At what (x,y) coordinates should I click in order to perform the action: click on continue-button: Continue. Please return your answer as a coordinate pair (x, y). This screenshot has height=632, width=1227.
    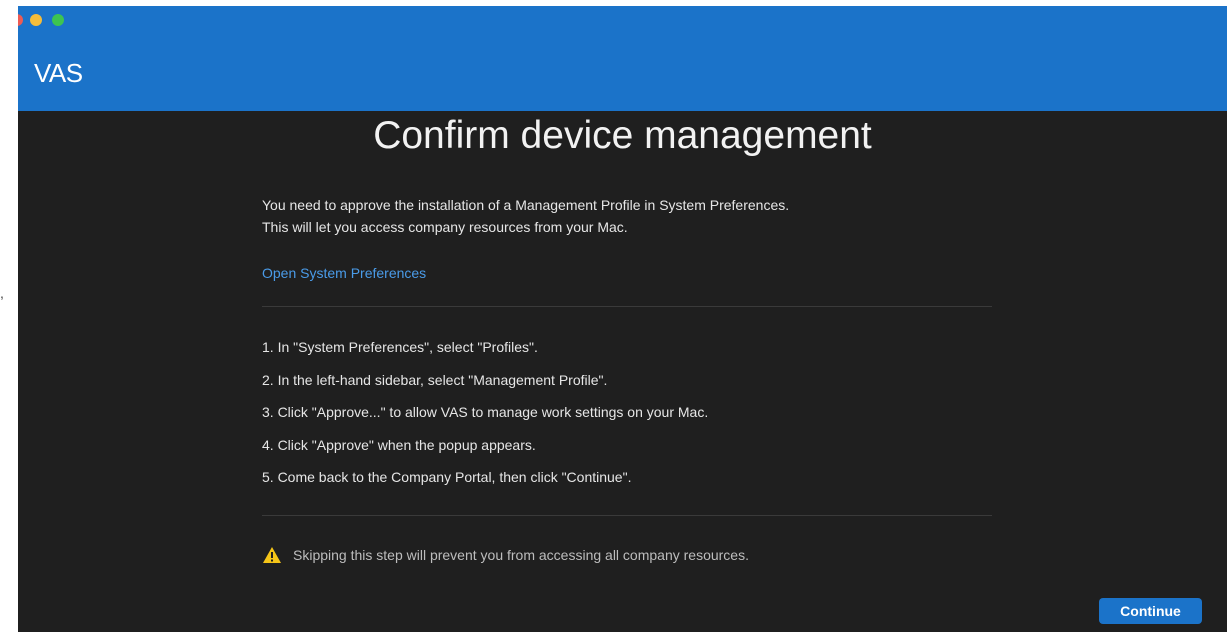
    Looking at the image, I should click on (1150, 611).